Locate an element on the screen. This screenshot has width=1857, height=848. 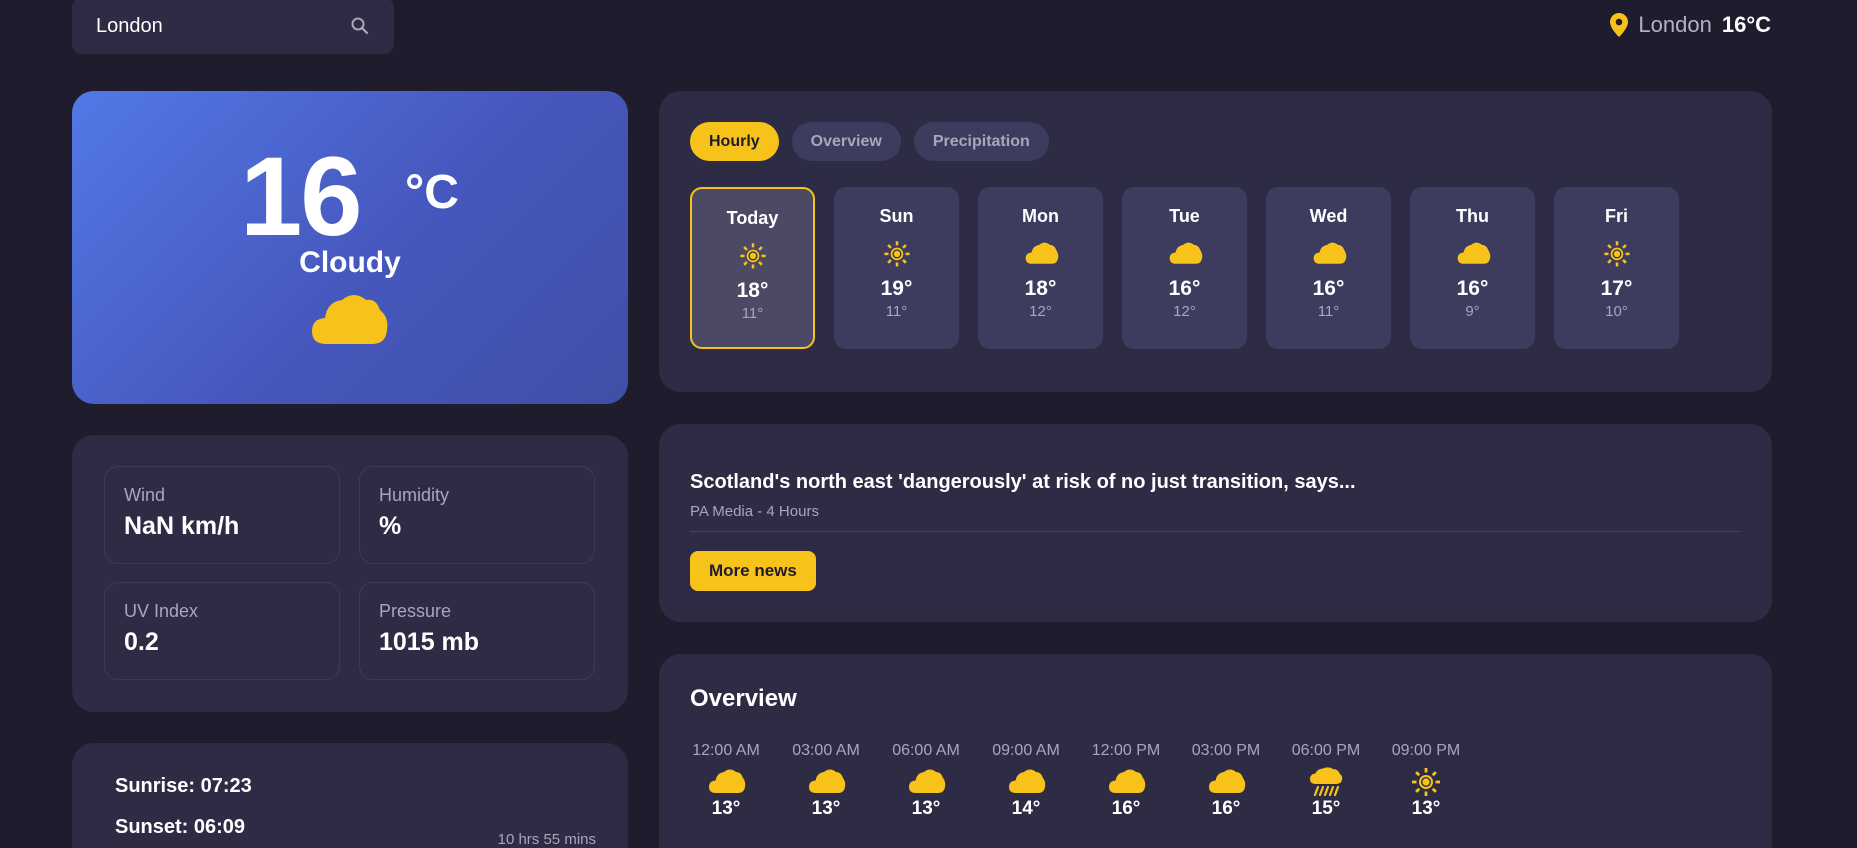
day-name: Mon is located at coordinates (1040, 216).